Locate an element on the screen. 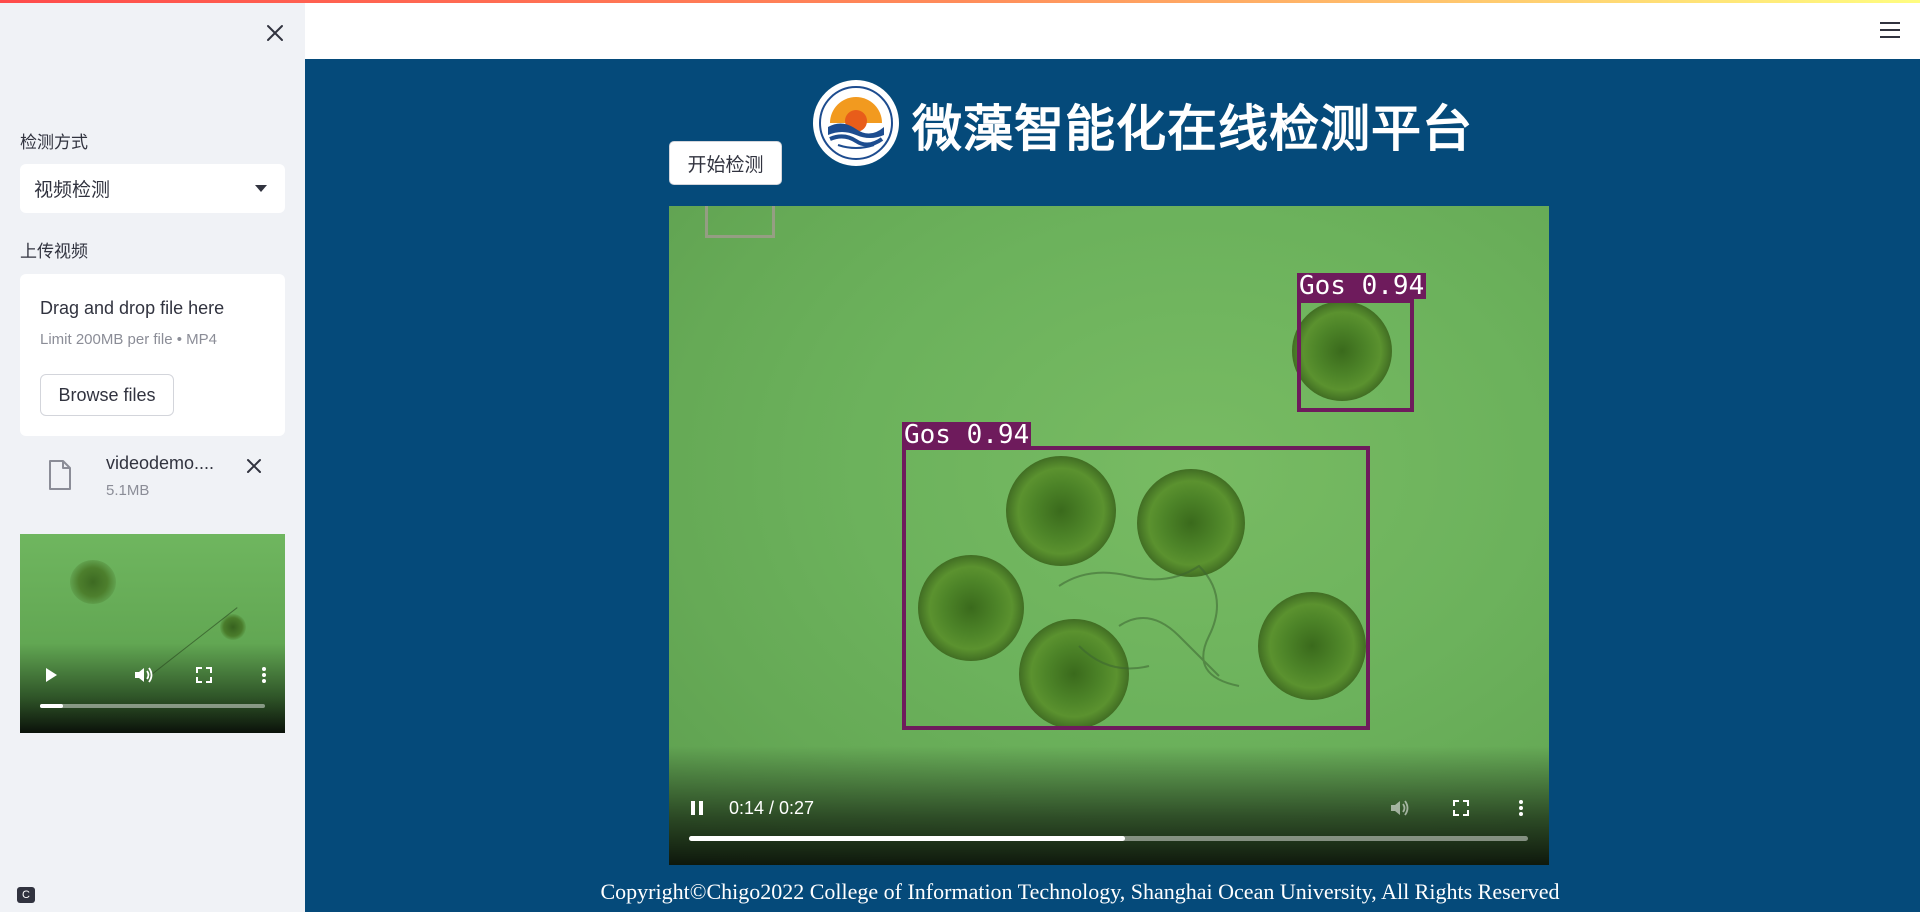  top-header is located at coordinates (1112, 31).